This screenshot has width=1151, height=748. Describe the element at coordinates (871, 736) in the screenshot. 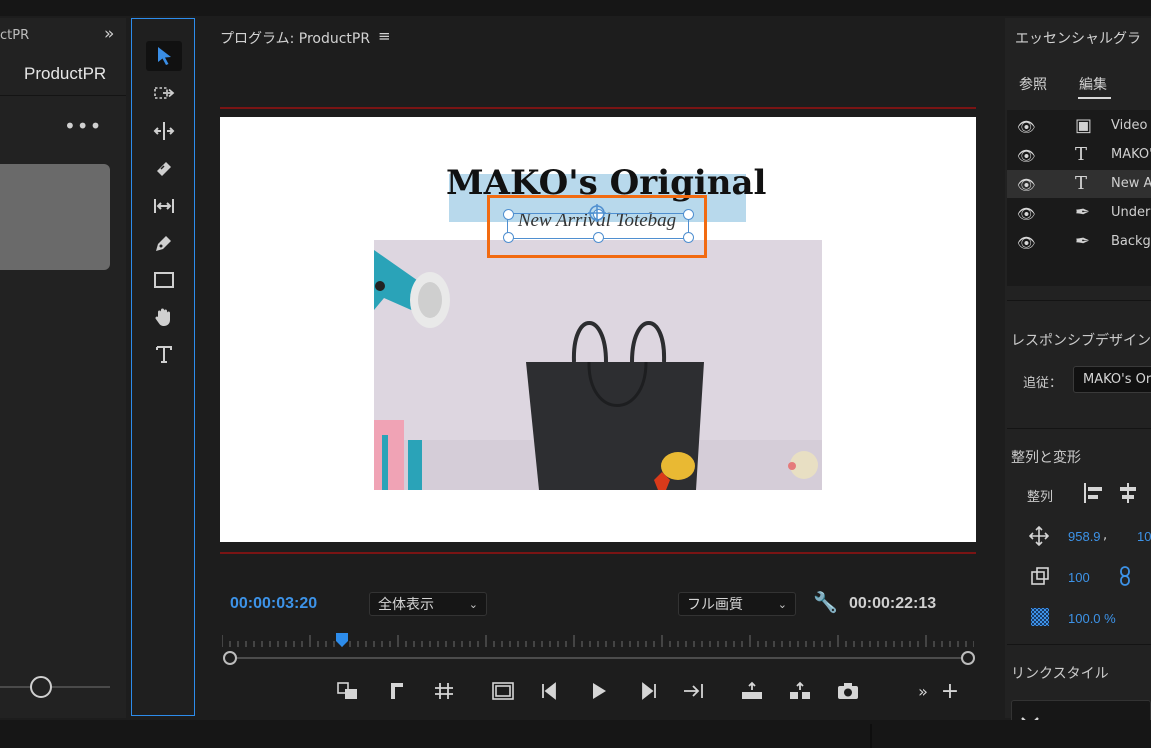

I see `panel-separator` at that location.